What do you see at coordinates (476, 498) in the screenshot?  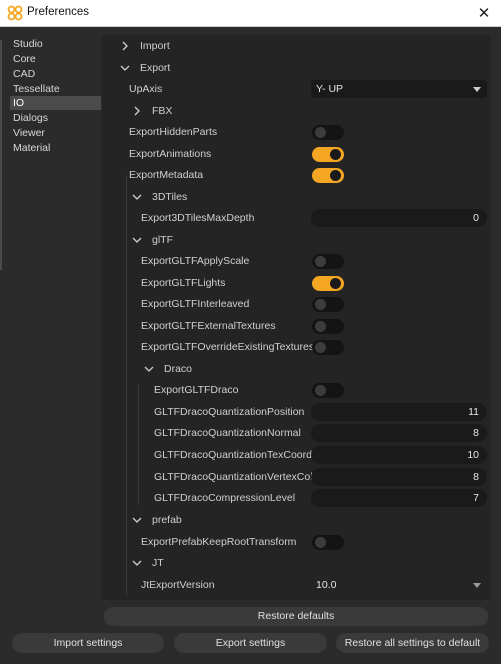 I see `draco-compression-value: 7` at bounding box center [476, 498].